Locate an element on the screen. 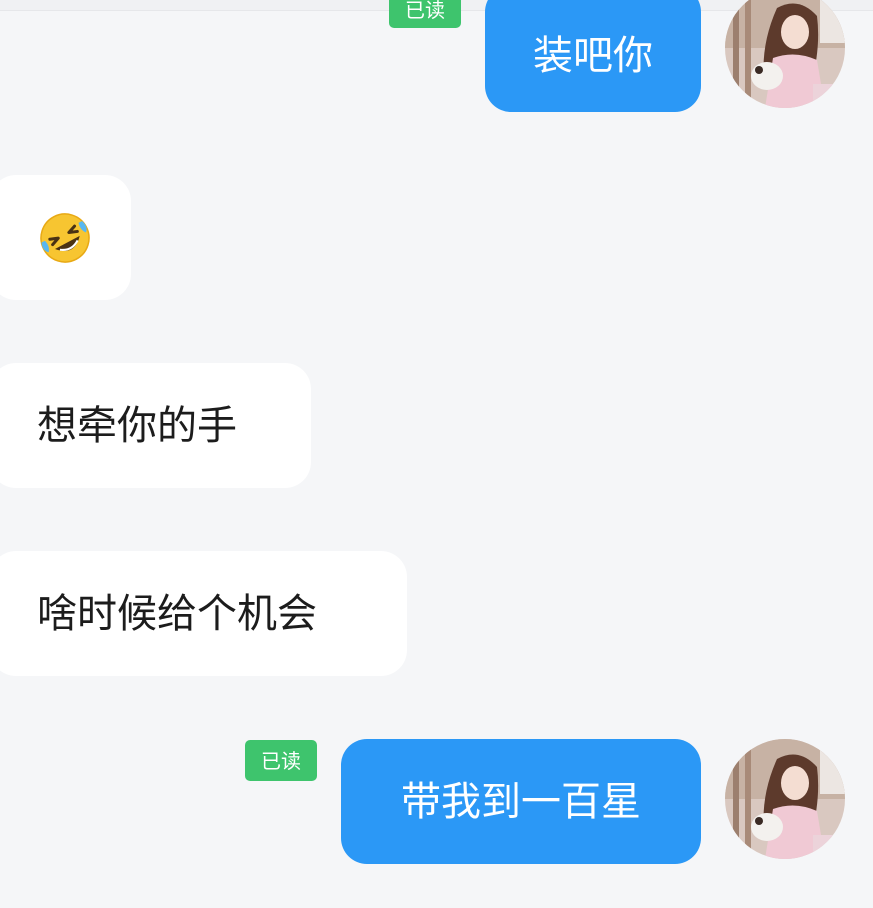  rolling-on-floor-laughing-emoji-icon is located at coordinates (65, 238).